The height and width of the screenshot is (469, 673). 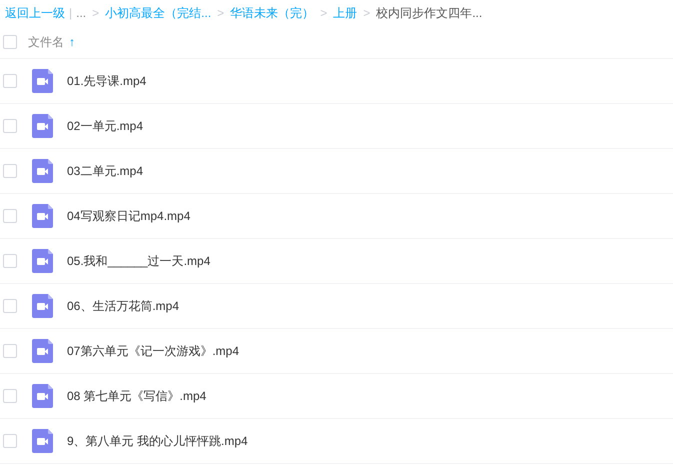 What do you see at coordinates (153, 351) in the screenshot?
I see `file-name: 07第六单元《记一次游戏》.mp4` at bounding box center [153, 351].